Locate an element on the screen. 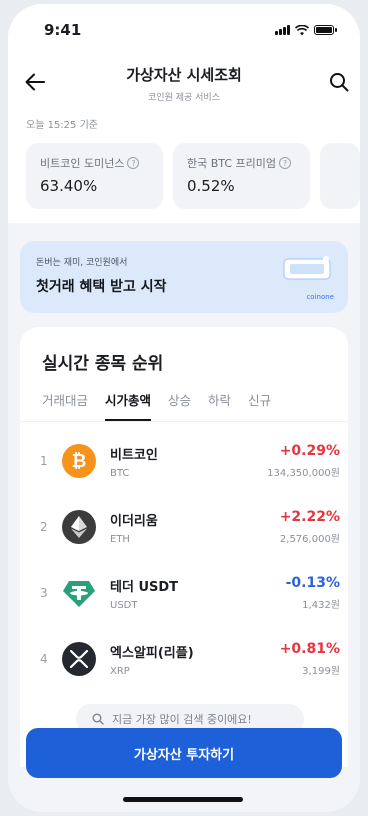  coin-symbol: ETH is located at coordinates (120, 539).